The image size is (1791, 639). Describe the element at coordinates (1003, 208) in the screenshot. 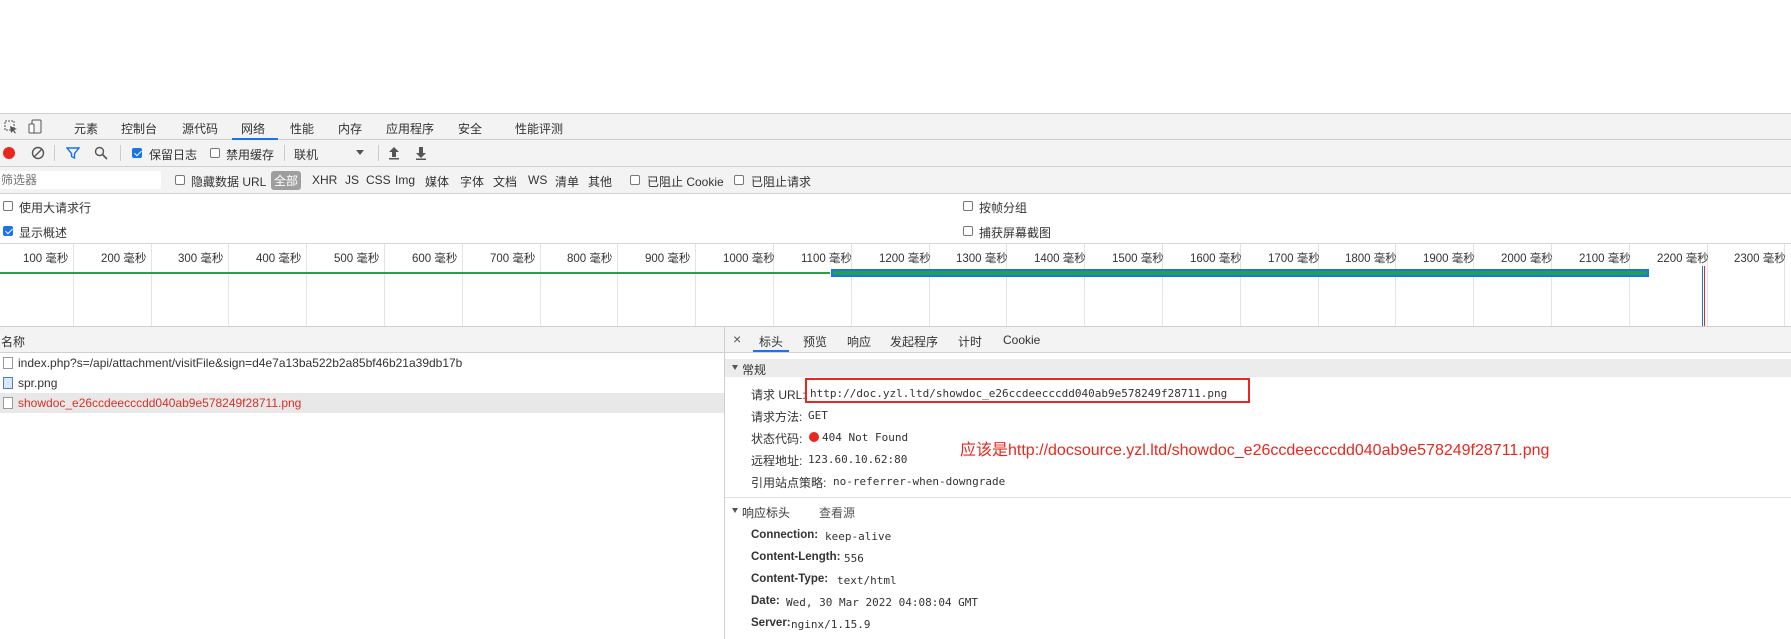

I see `group-by-frame-label: 按帧分组` at that location.